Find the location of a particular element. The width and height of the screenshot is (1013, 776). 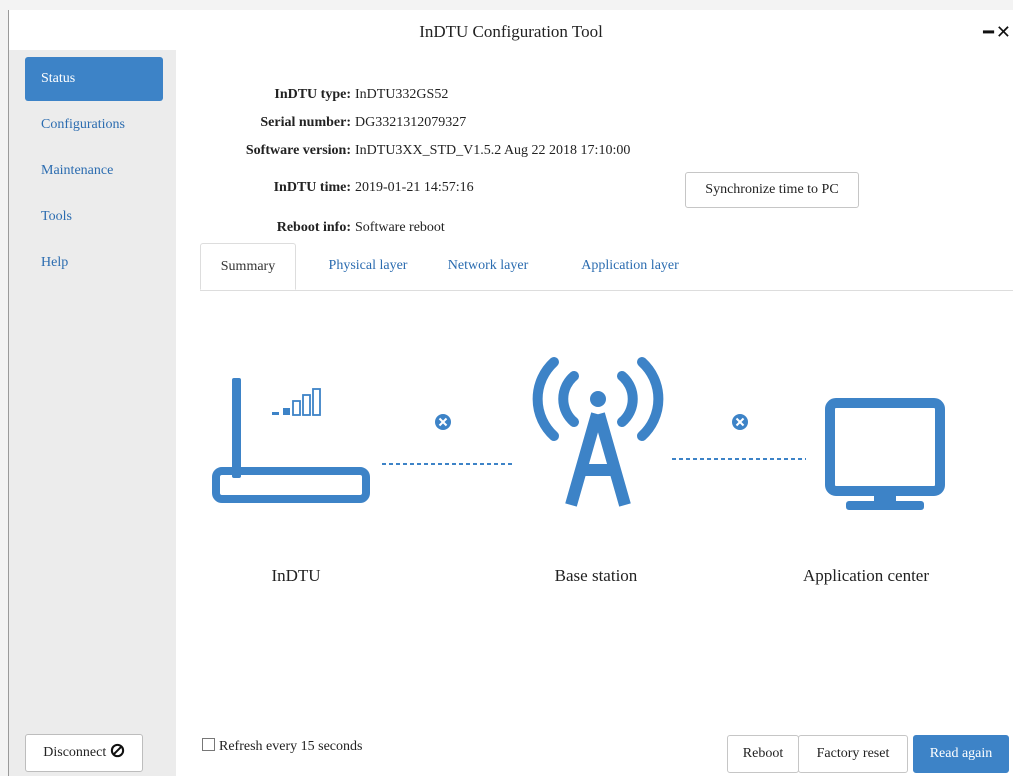

reboot-button: Reboot is located at coordinates (763, 754).